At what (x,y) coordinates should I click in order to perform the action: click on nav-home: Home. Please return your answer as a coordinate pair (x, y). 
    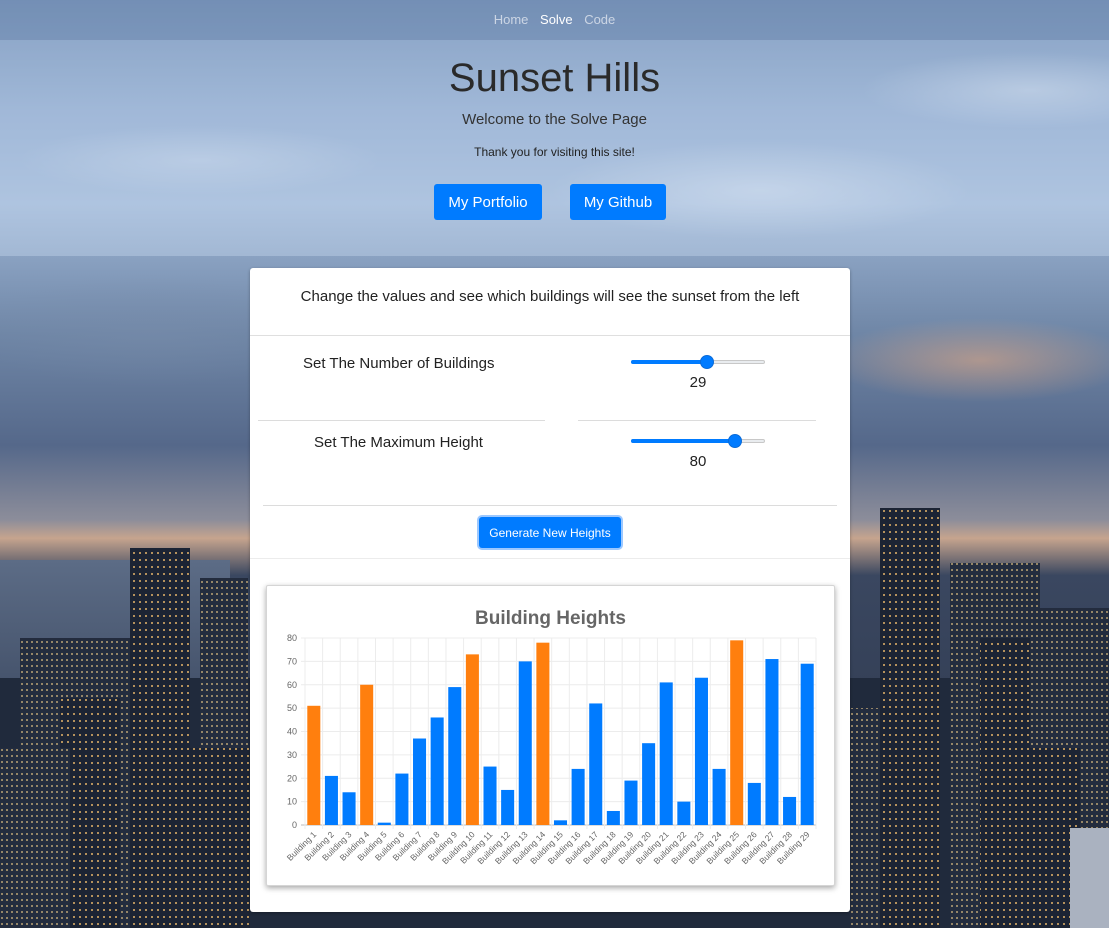
    Looking at the image, I should click on (511, 19).